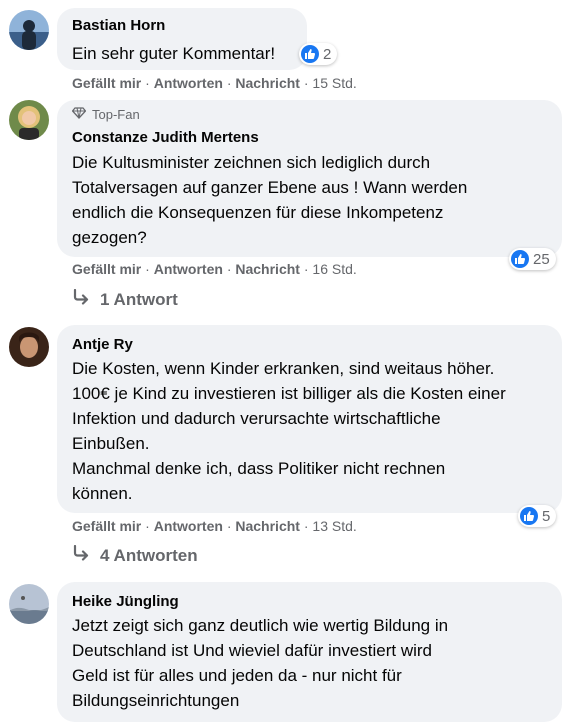 This screenshot has width=573, height=722. I want to click on like-count: 5, so click(546, 516).